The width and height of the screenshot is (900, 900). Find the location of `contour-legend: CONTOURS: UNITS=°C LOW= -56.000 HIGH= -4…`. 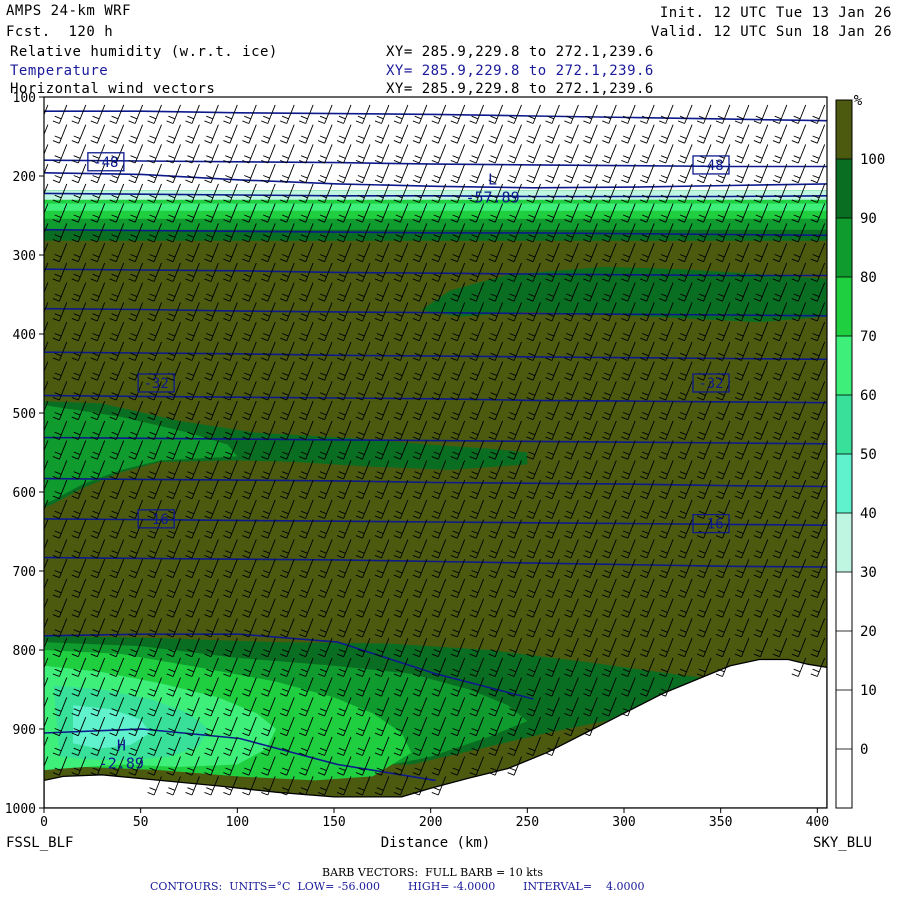

contour-legend: CONTOURS: UNITS=°C LOW= -56.000 HIGH= -4… is located at coordinates (397, 886).